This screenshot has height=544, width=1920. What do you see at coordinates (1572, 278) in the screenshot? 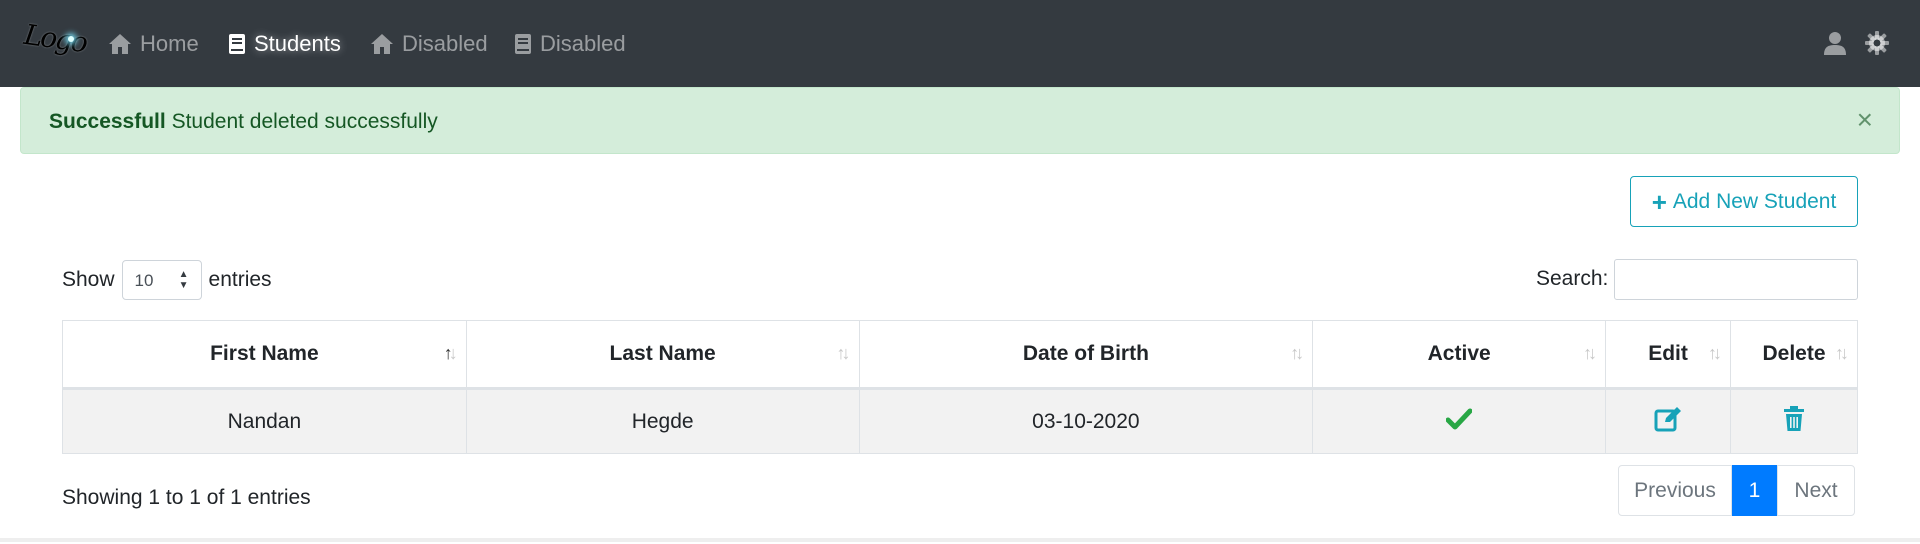
I see `search-label: Search:` at bounding box center [1572, 278].